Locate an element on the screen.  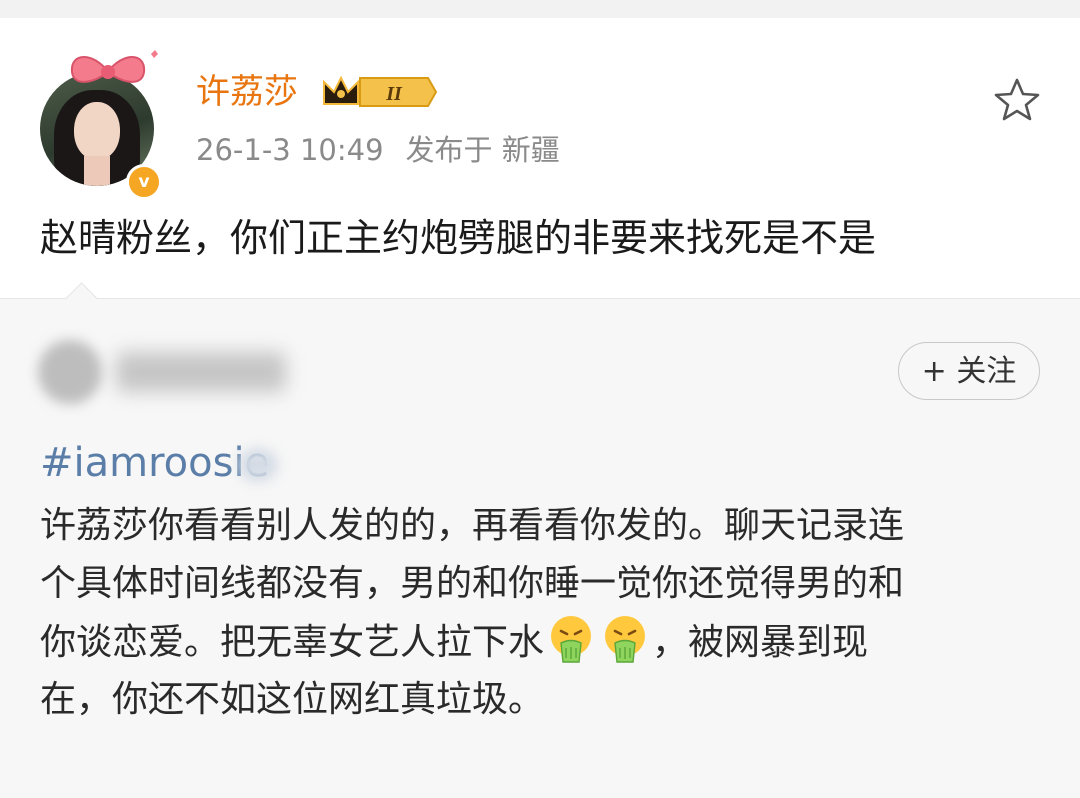
blurred-avatar is located at coordinates (70, 372).